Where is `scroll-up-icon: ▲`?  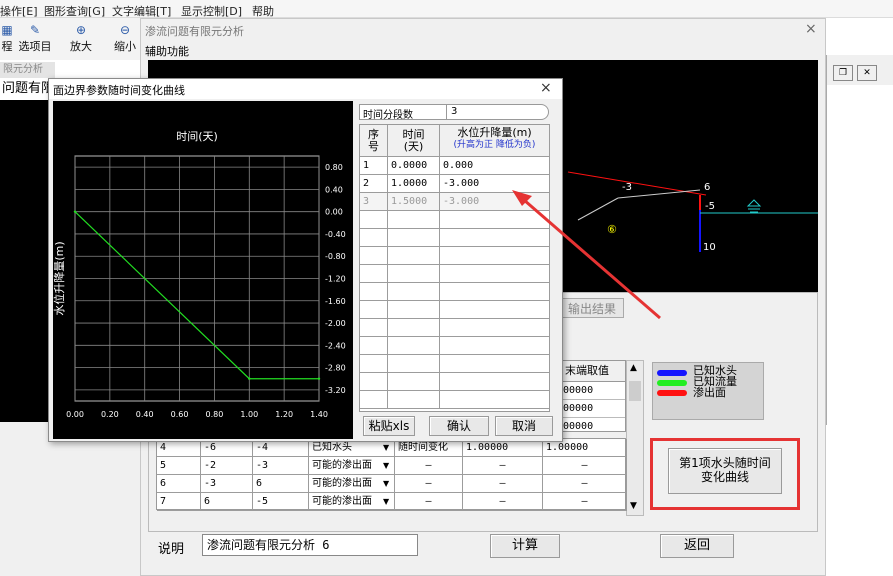 scroll-up-icon: ▲ is located at coordinates (633, 368).